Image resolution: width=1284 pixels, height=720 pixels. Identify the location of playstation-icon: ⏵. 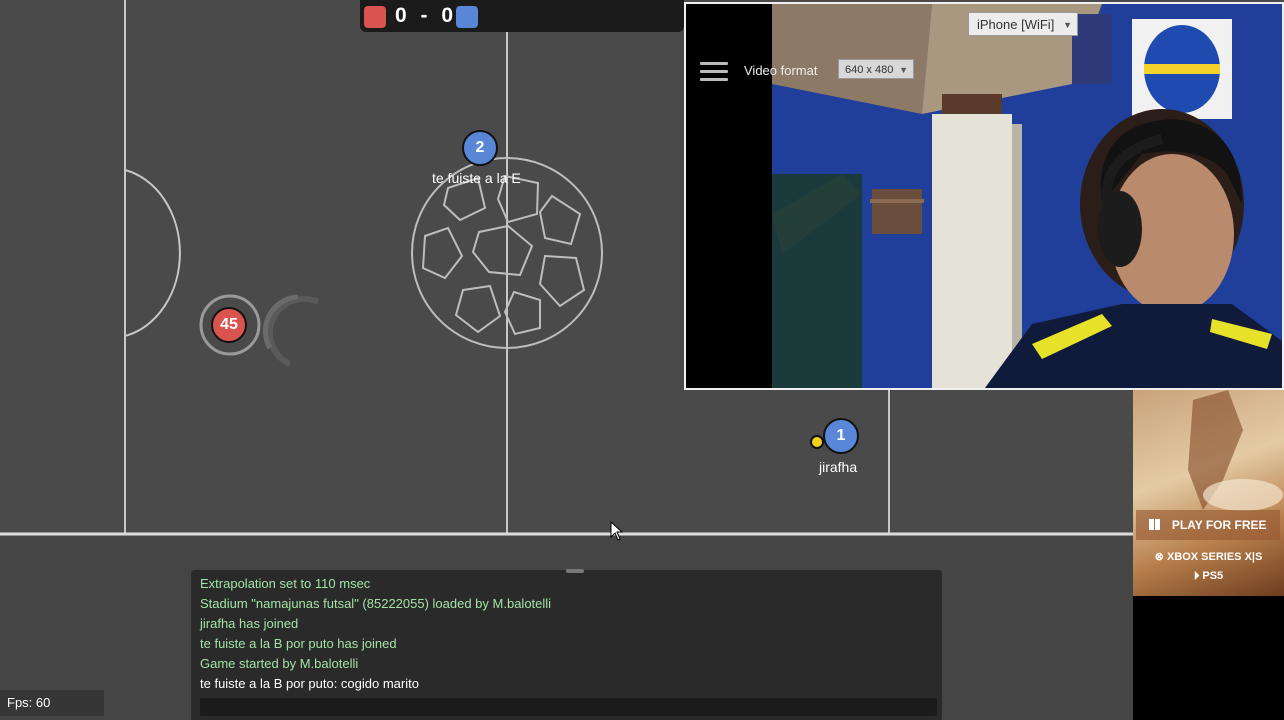
(1196, 576).